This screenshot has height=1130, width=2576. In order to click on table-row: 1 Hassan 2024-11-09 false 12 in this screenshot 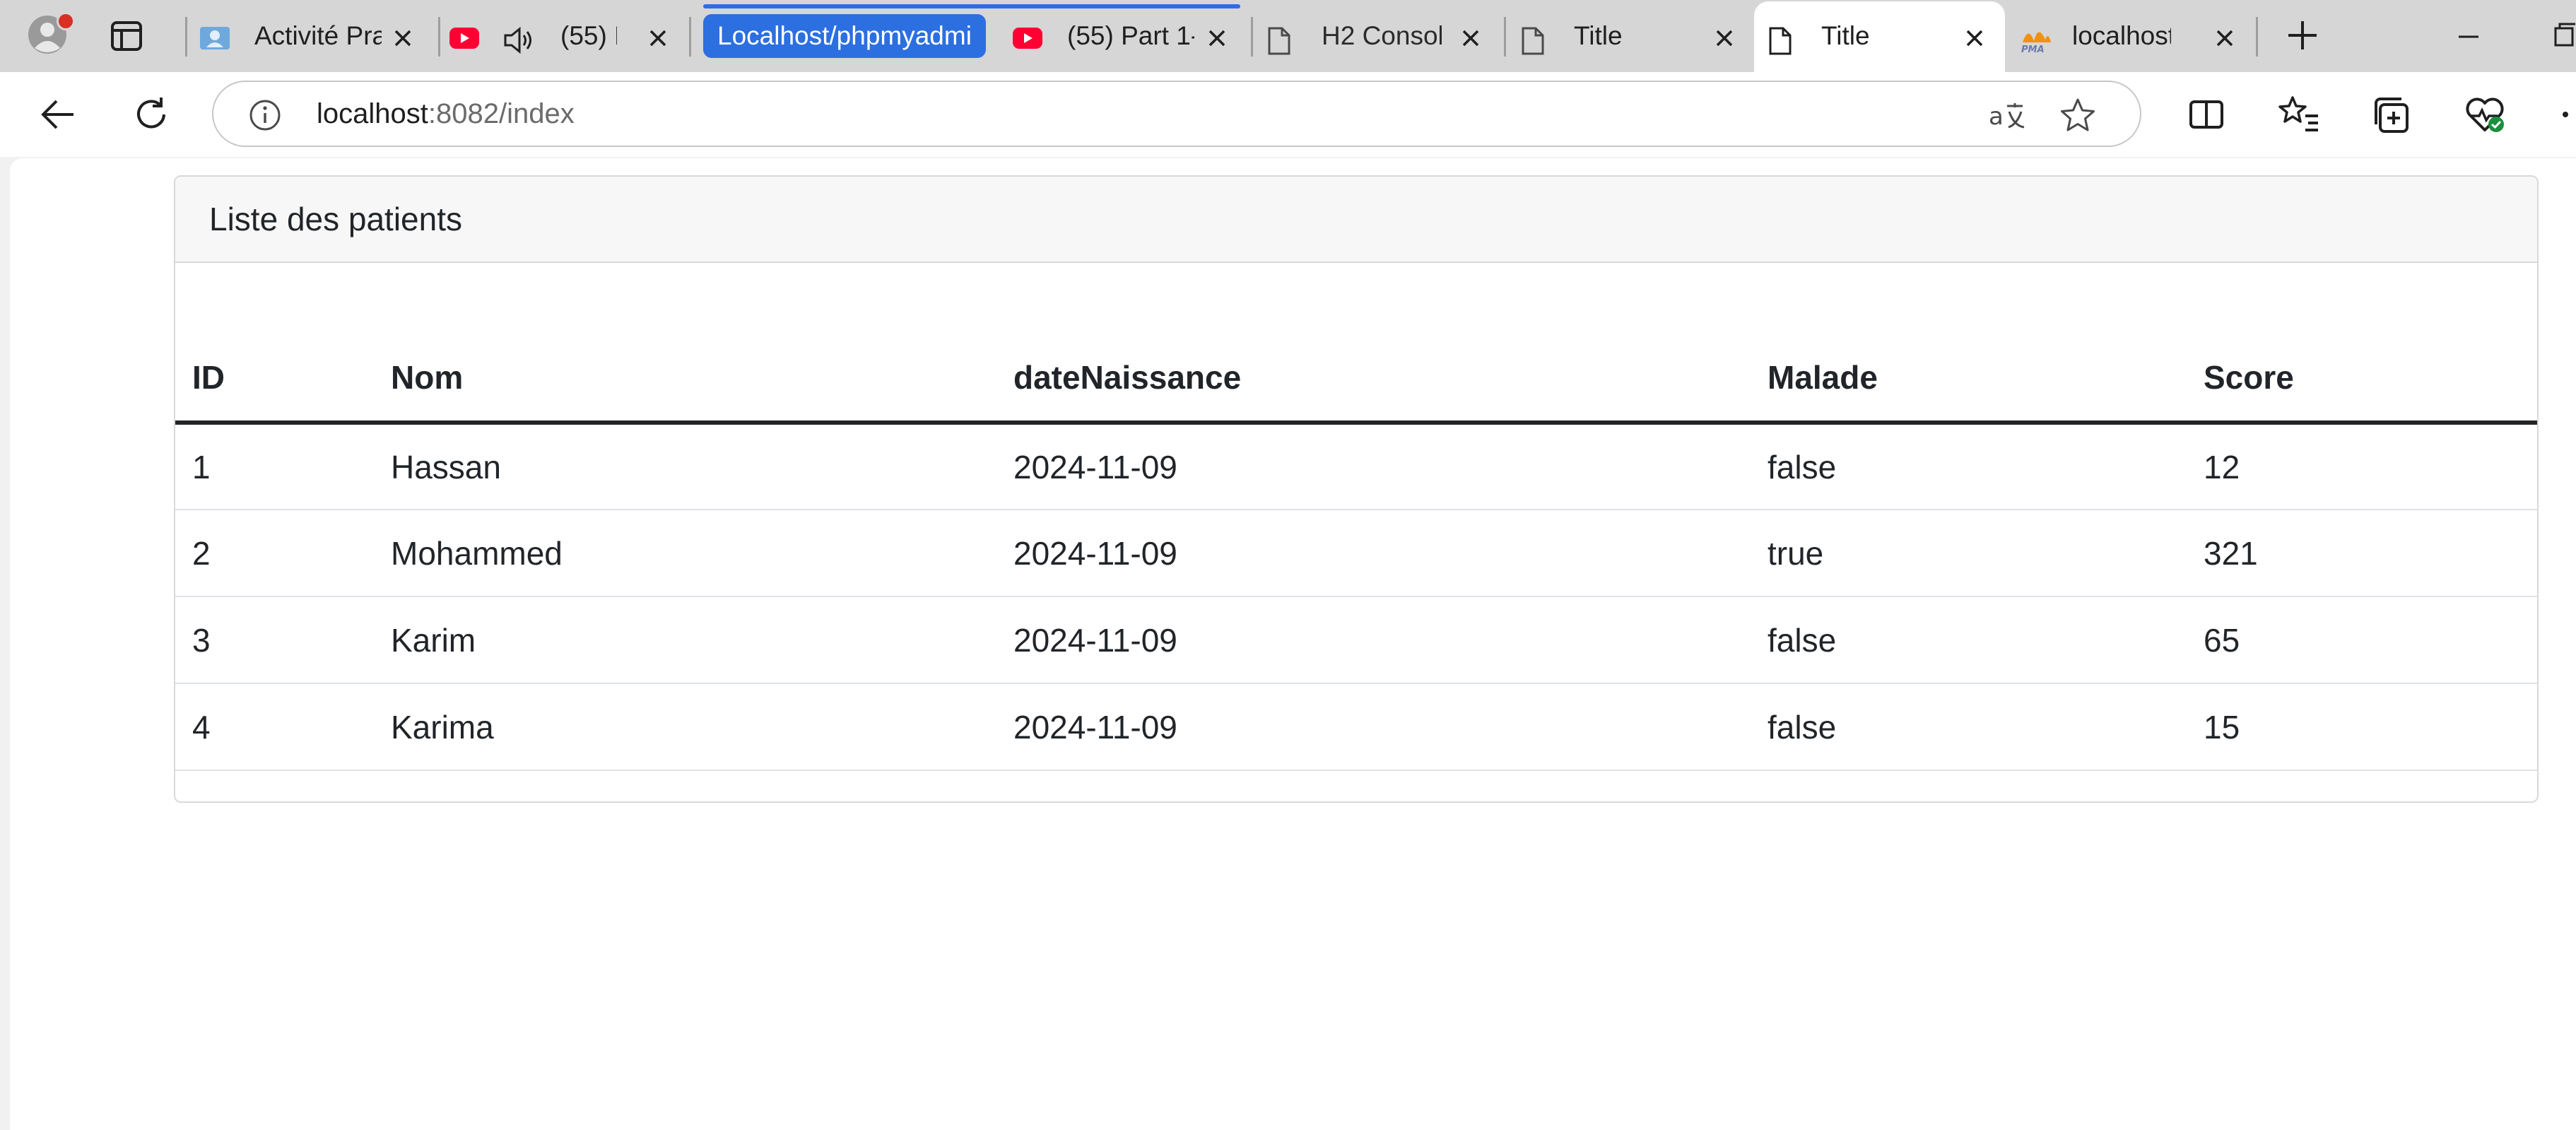, I will do `click(1356, 466)`.